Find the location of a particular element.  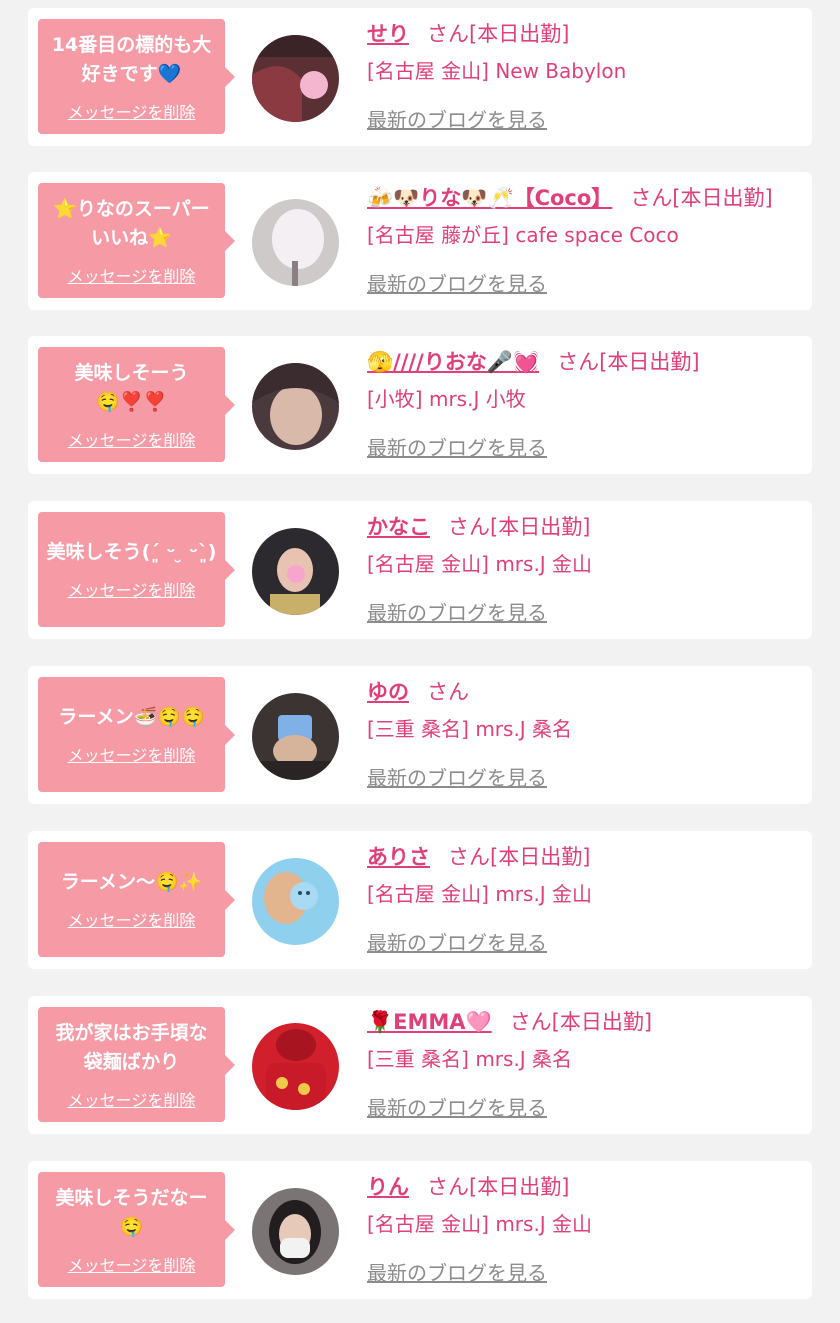

girl-info: ありさ さん[本日出勤] [名古屋 金山] mrs.J 金山 最新のブログを見る is located at coordinates (585, 899).